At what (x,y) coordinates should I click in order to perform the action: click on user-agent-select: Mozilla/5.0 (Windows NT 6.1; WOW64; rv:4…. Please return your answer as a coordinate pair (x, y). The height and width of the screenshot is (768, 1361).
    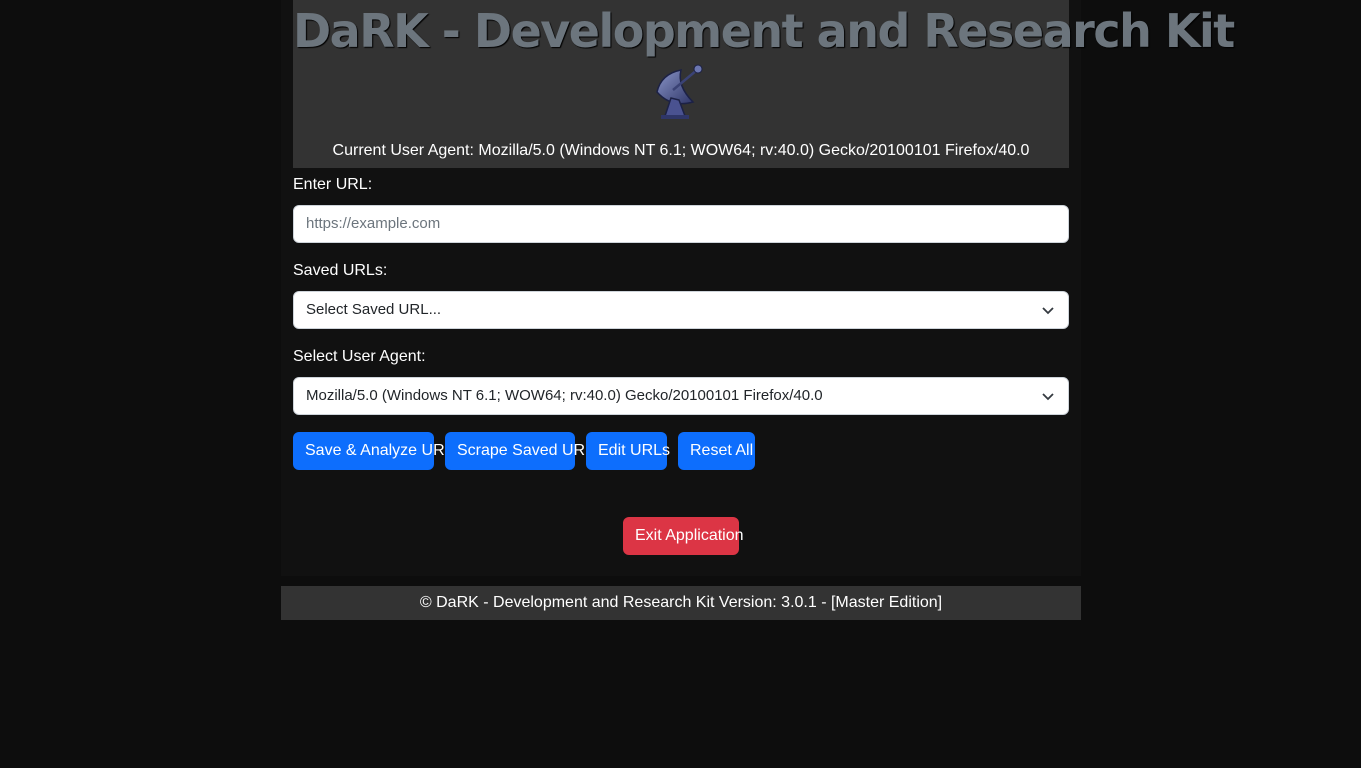
    Looking at the image, I should click on (681, 396).